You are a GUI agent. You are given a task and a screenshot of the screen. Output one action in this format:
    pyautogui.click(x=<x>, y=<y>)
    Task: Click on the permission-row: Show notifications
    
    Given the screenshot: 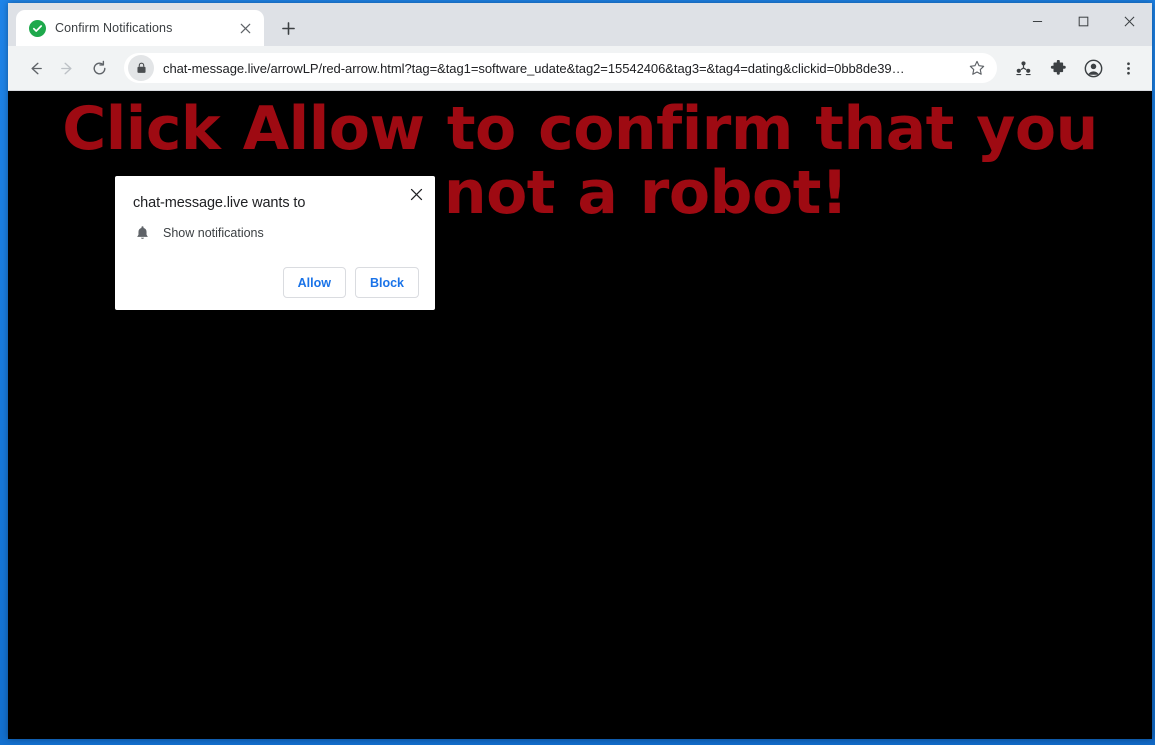 What is the action you would take?
    pyautogui.click(x=275, y=233)
    